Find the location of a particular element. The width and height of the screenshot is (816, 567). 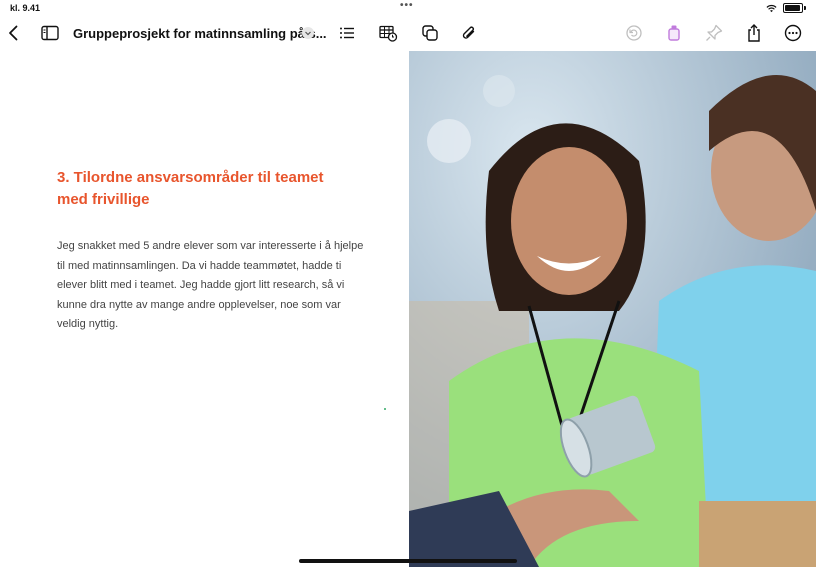

more-button is located at coordinates (793, 33).